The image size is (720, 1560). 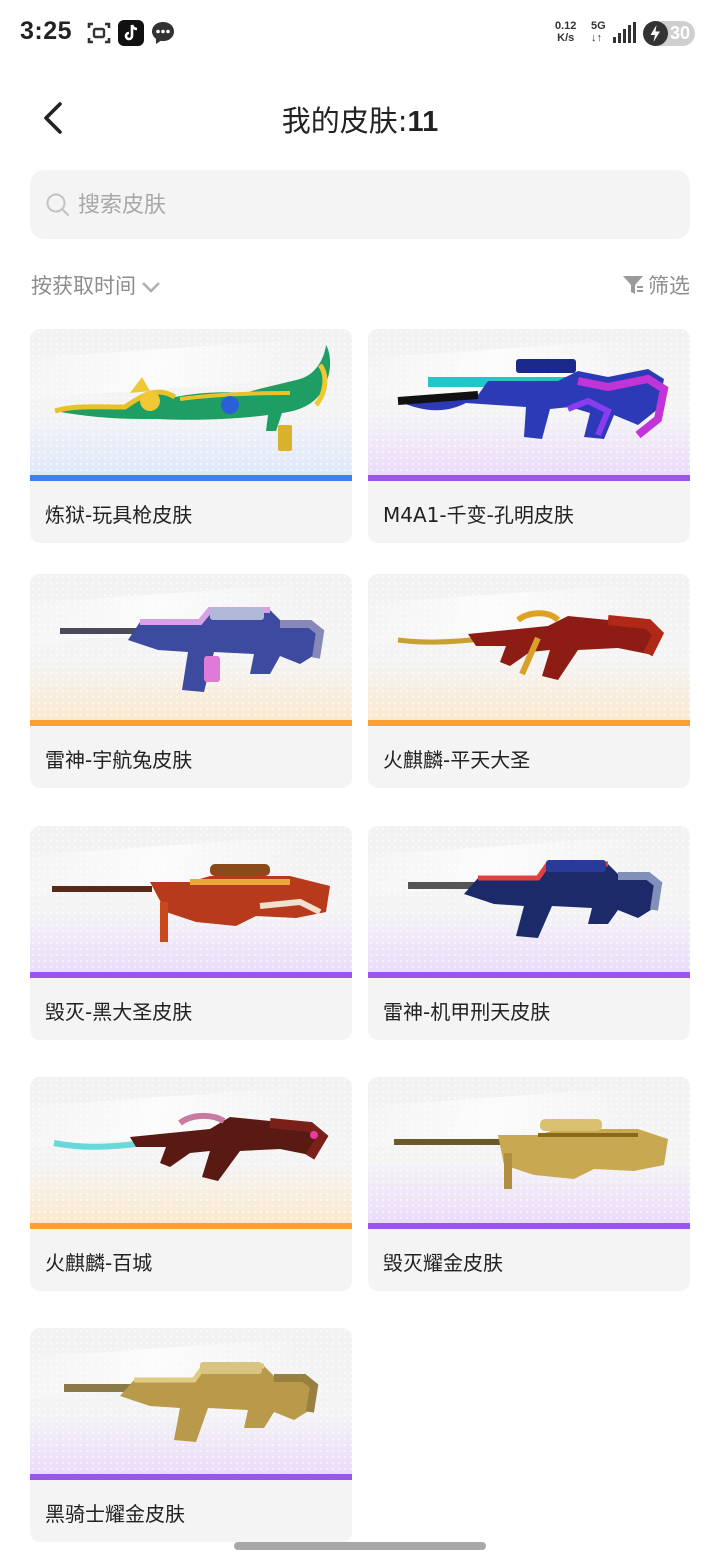 I want to click on filter-button: 筛选, so click(x=656, y=285).